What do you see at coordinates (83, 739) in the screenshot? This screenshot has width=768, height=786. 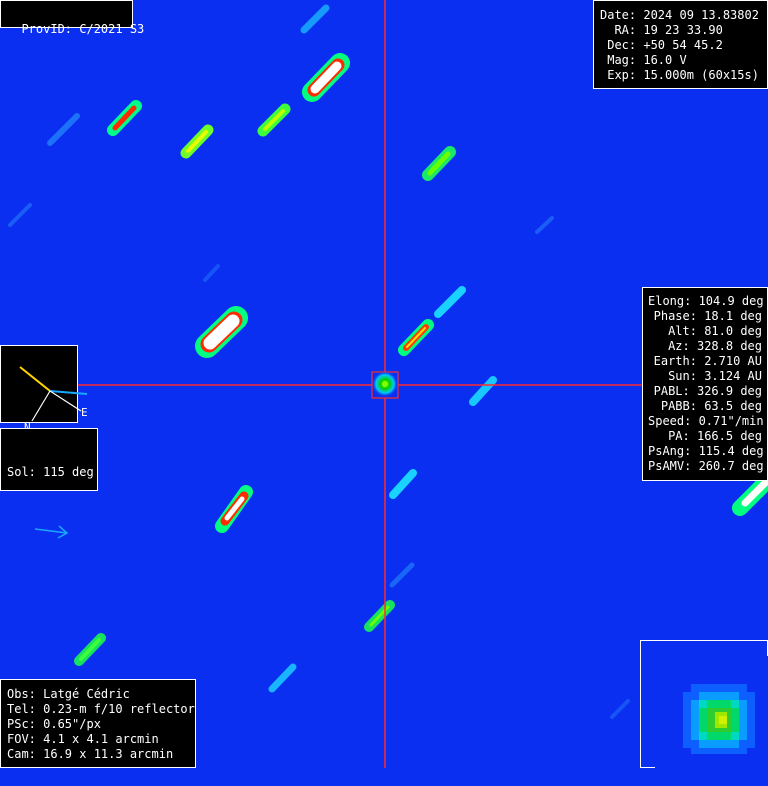 I see `field-of-view: FOV: 4.1 x 4.1 arcmin` at bounding box center [83, 739].